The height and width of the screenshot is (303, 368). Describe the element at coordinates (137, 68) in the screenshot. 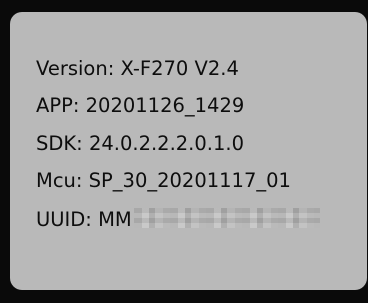

I see `version-text: Version: X-F270 V2.4` at that location.